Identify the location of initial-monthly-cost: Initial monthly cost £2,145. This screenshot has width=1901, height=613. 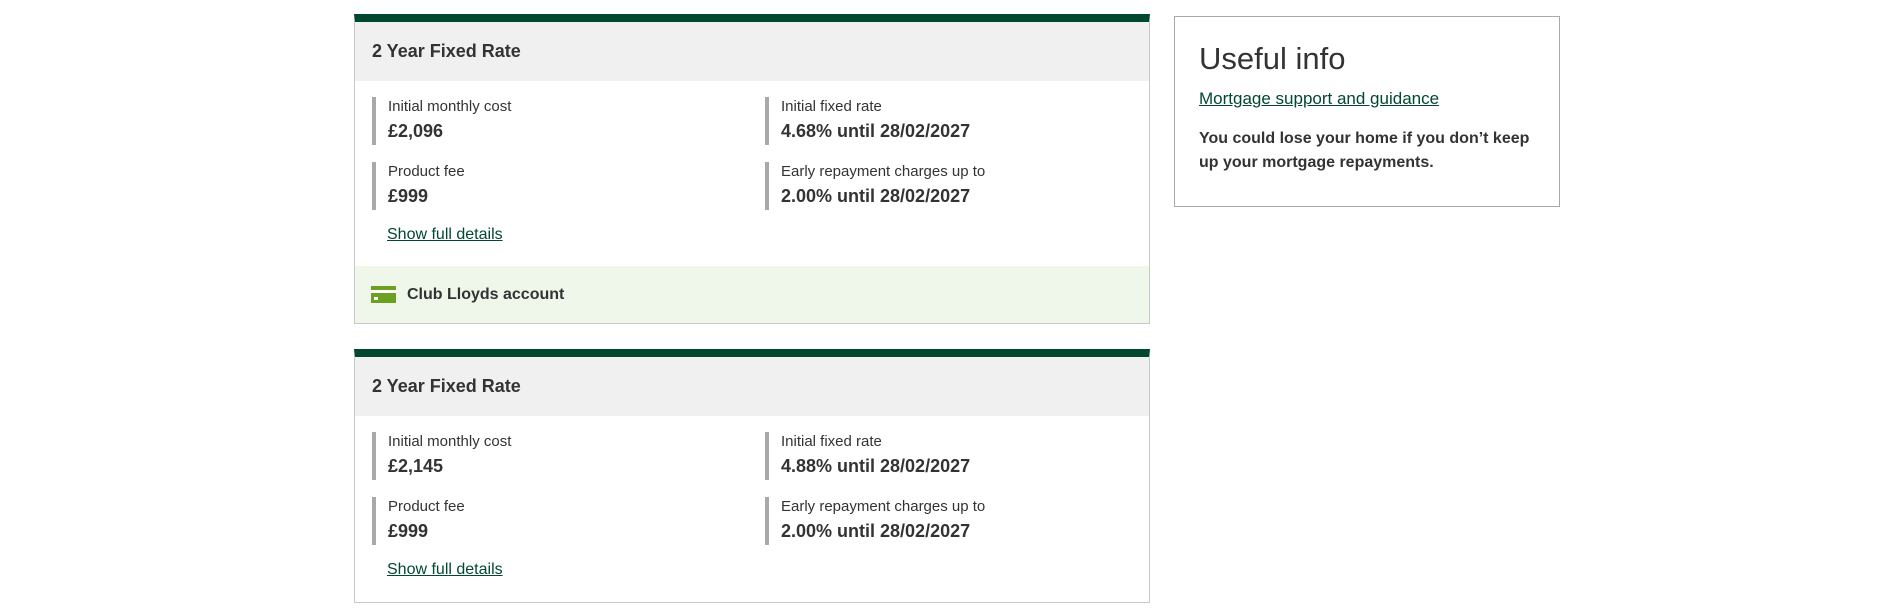
(441, 456).